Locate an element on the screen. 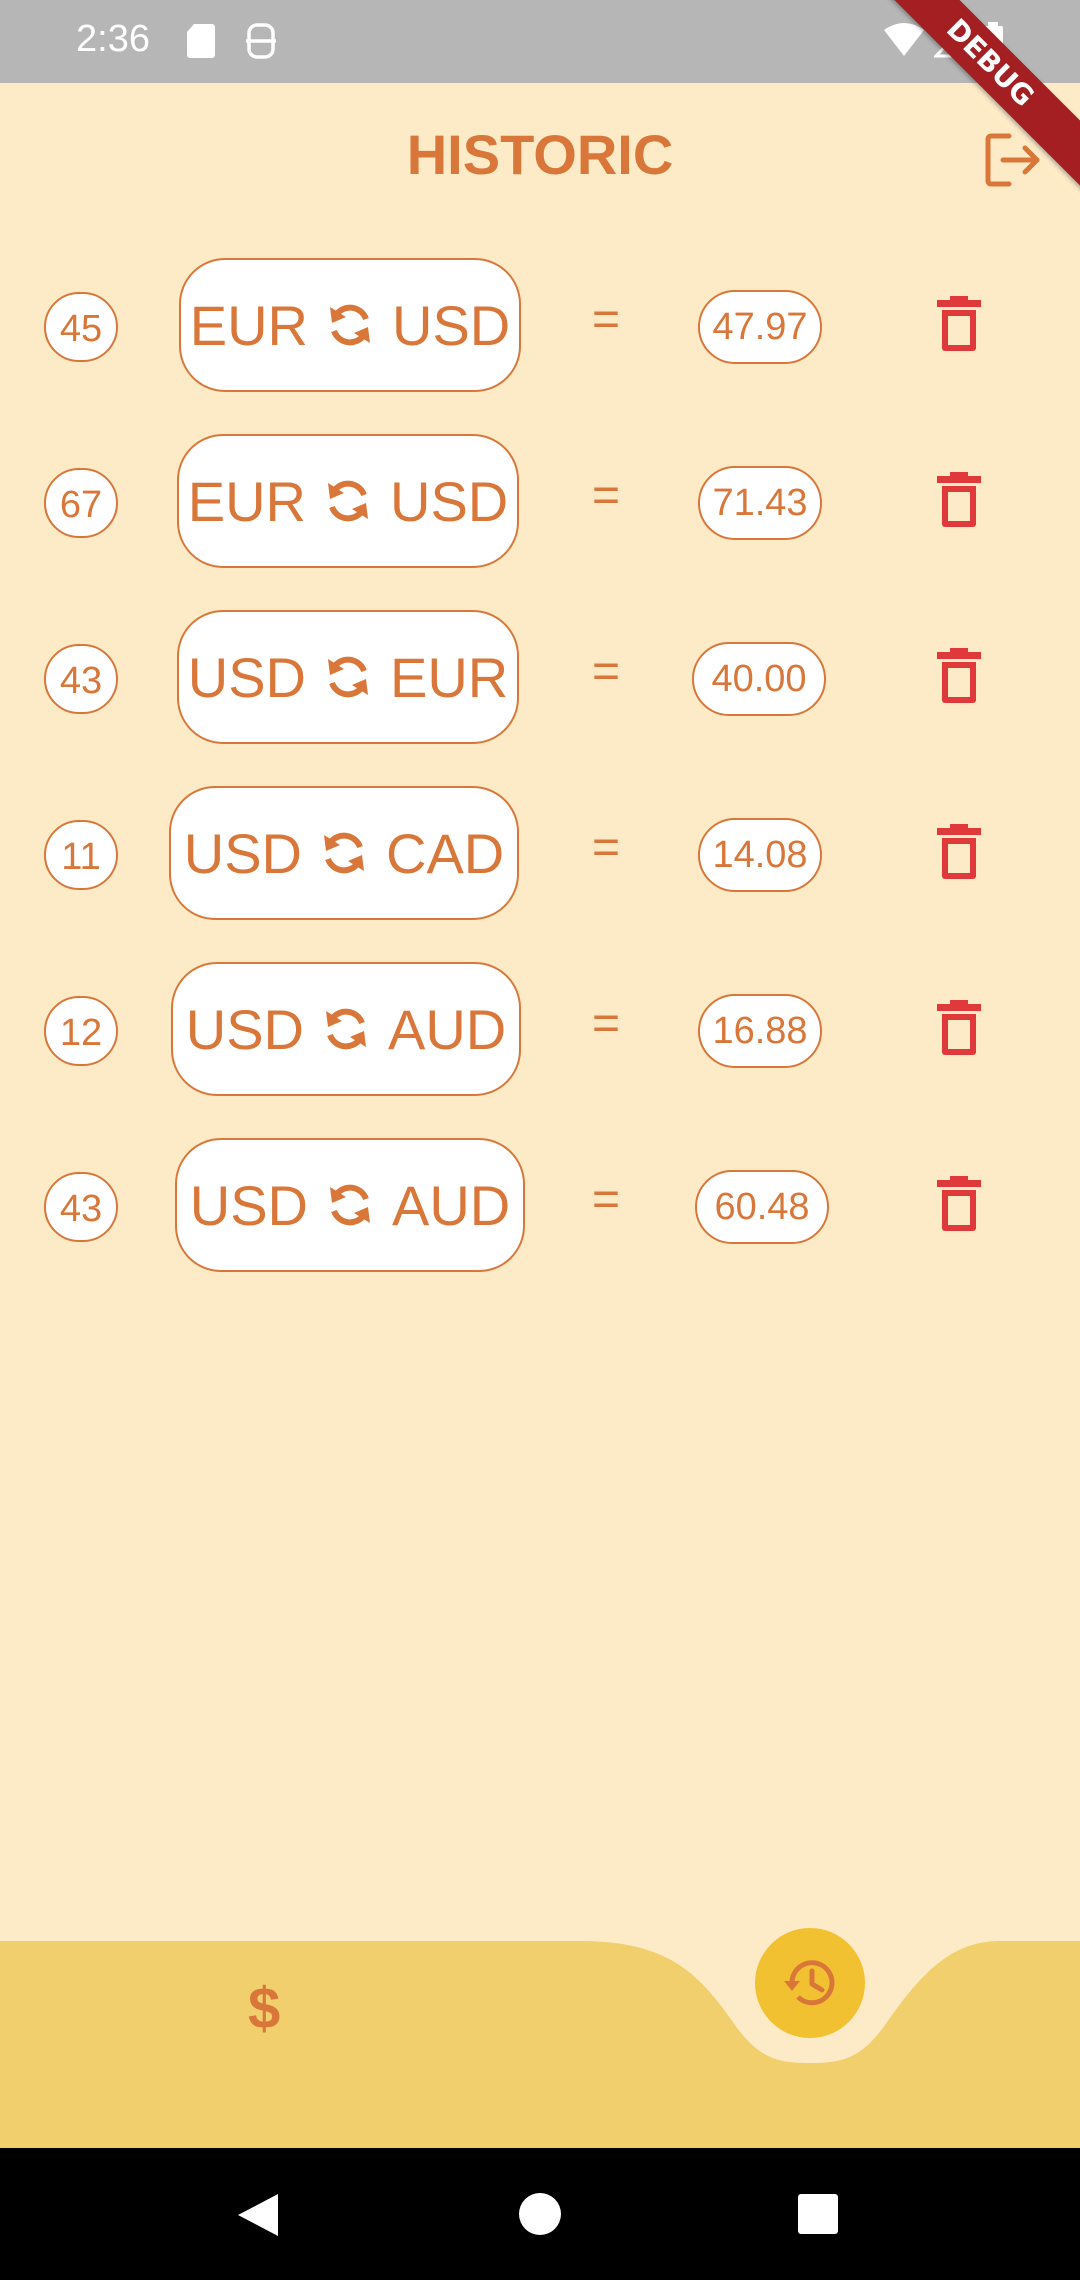  home-icon is located at coordinates (540, 2214).